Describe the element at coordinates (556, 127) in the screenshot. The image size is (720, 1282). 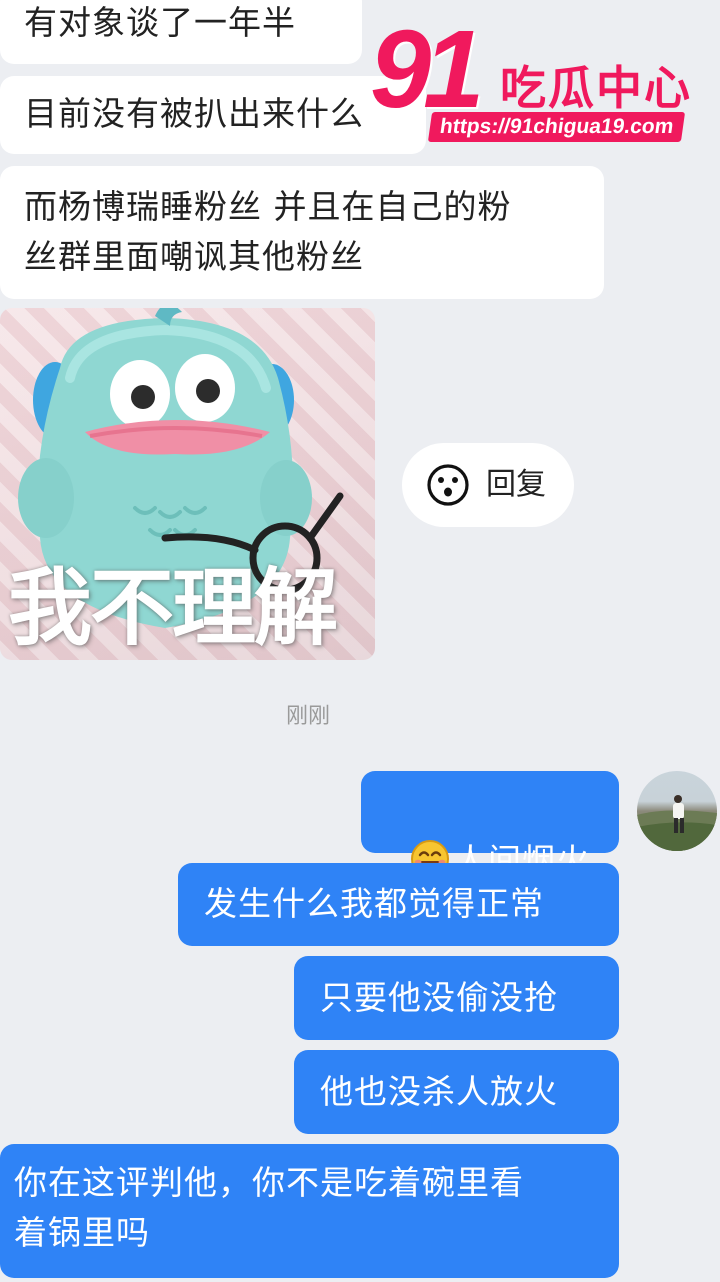
I see `watermark-url: https://91chigua19.com` at that location.